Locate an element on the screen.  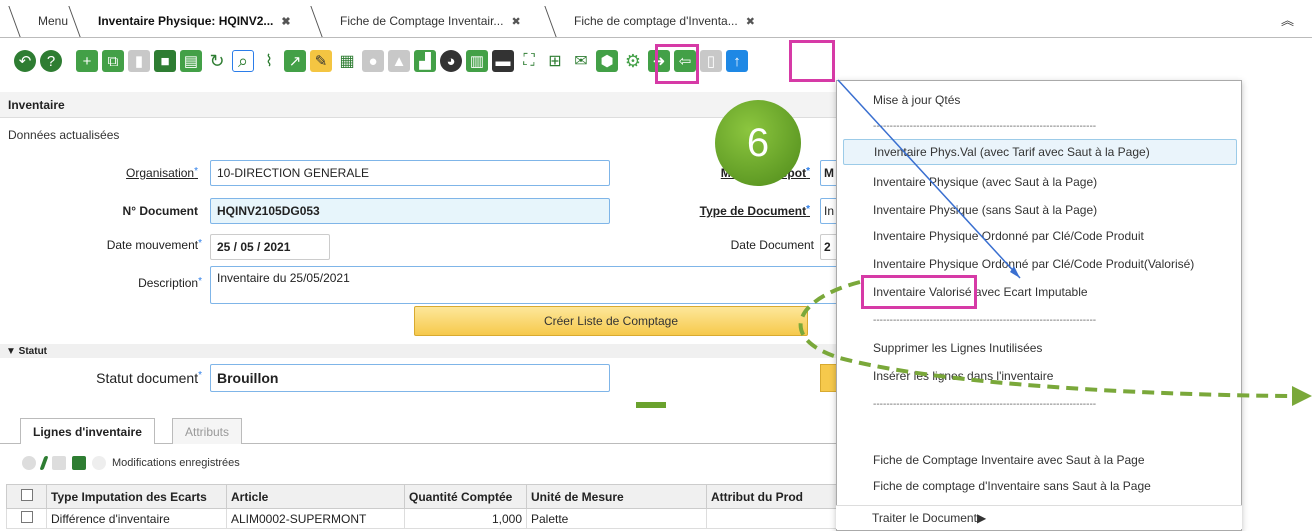
zoom-icon: ↗ is located at coordinates (295, 61).